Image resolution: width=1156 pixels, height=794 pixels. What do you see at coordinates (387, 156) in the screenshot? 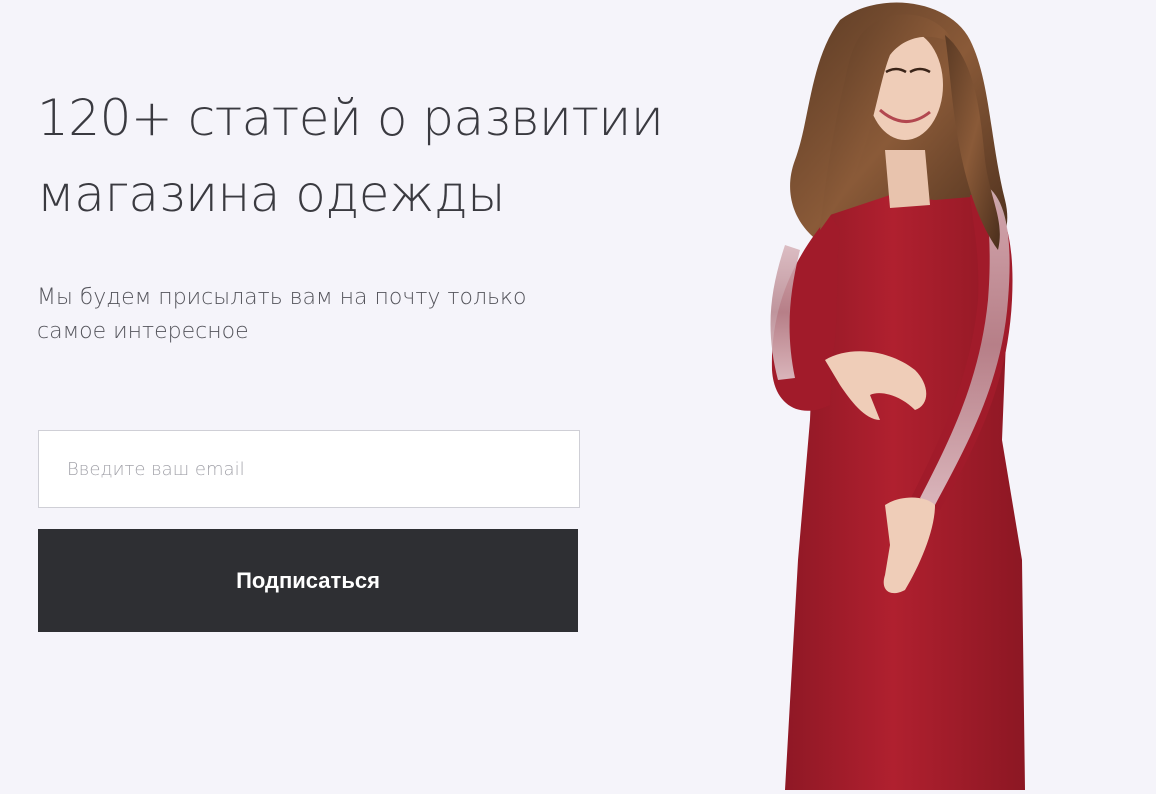
I see `headline: 120+ статей о развитии магазина одежды` at bounding box center [387, 156].